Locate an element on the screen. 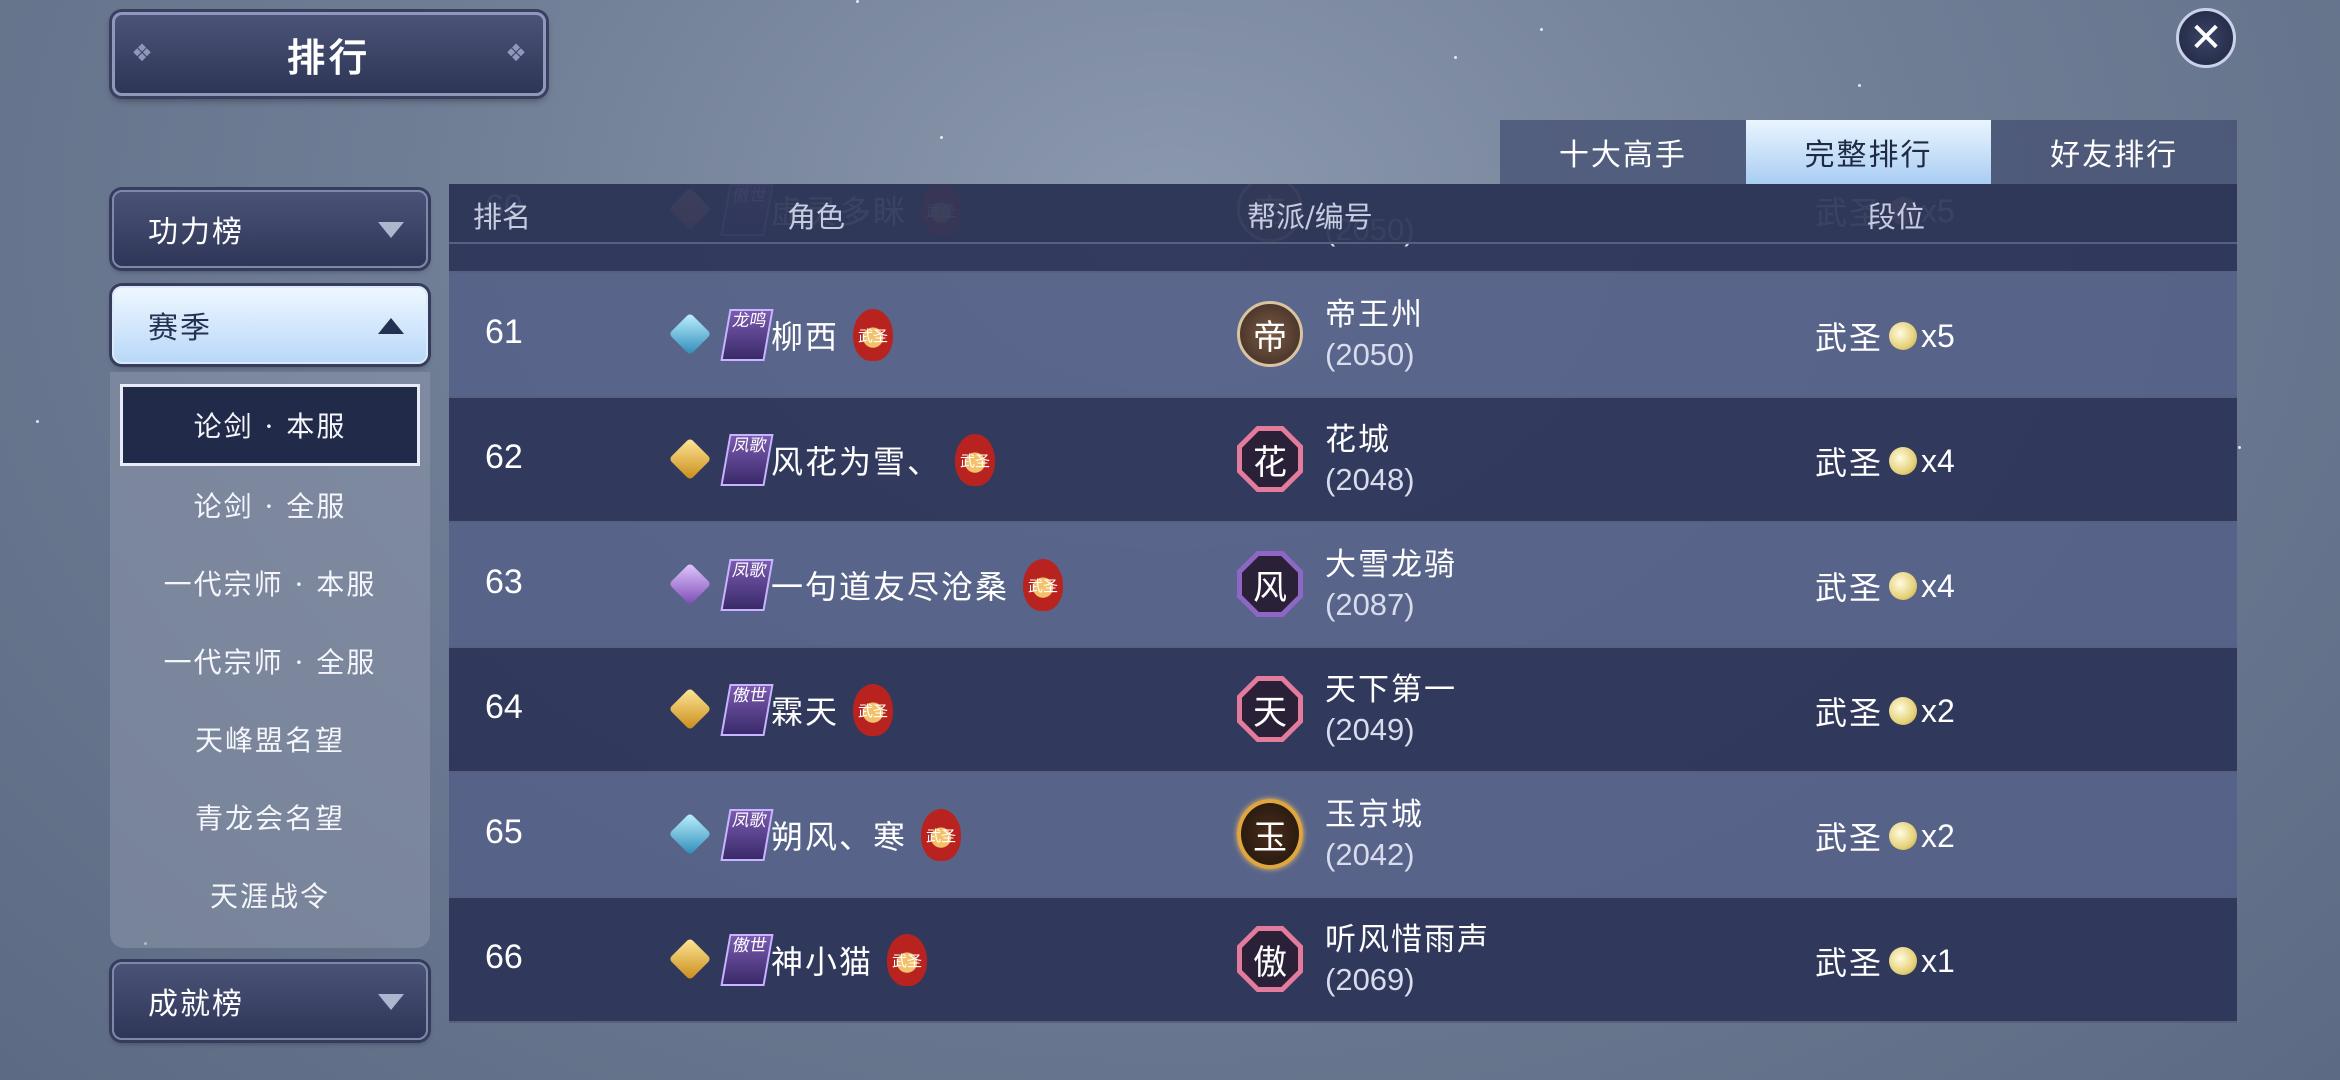 The image size is (2340, 1080). submenu-item-lunjian-local: 论剑 · 本服 is located at coordinates (270, 425).